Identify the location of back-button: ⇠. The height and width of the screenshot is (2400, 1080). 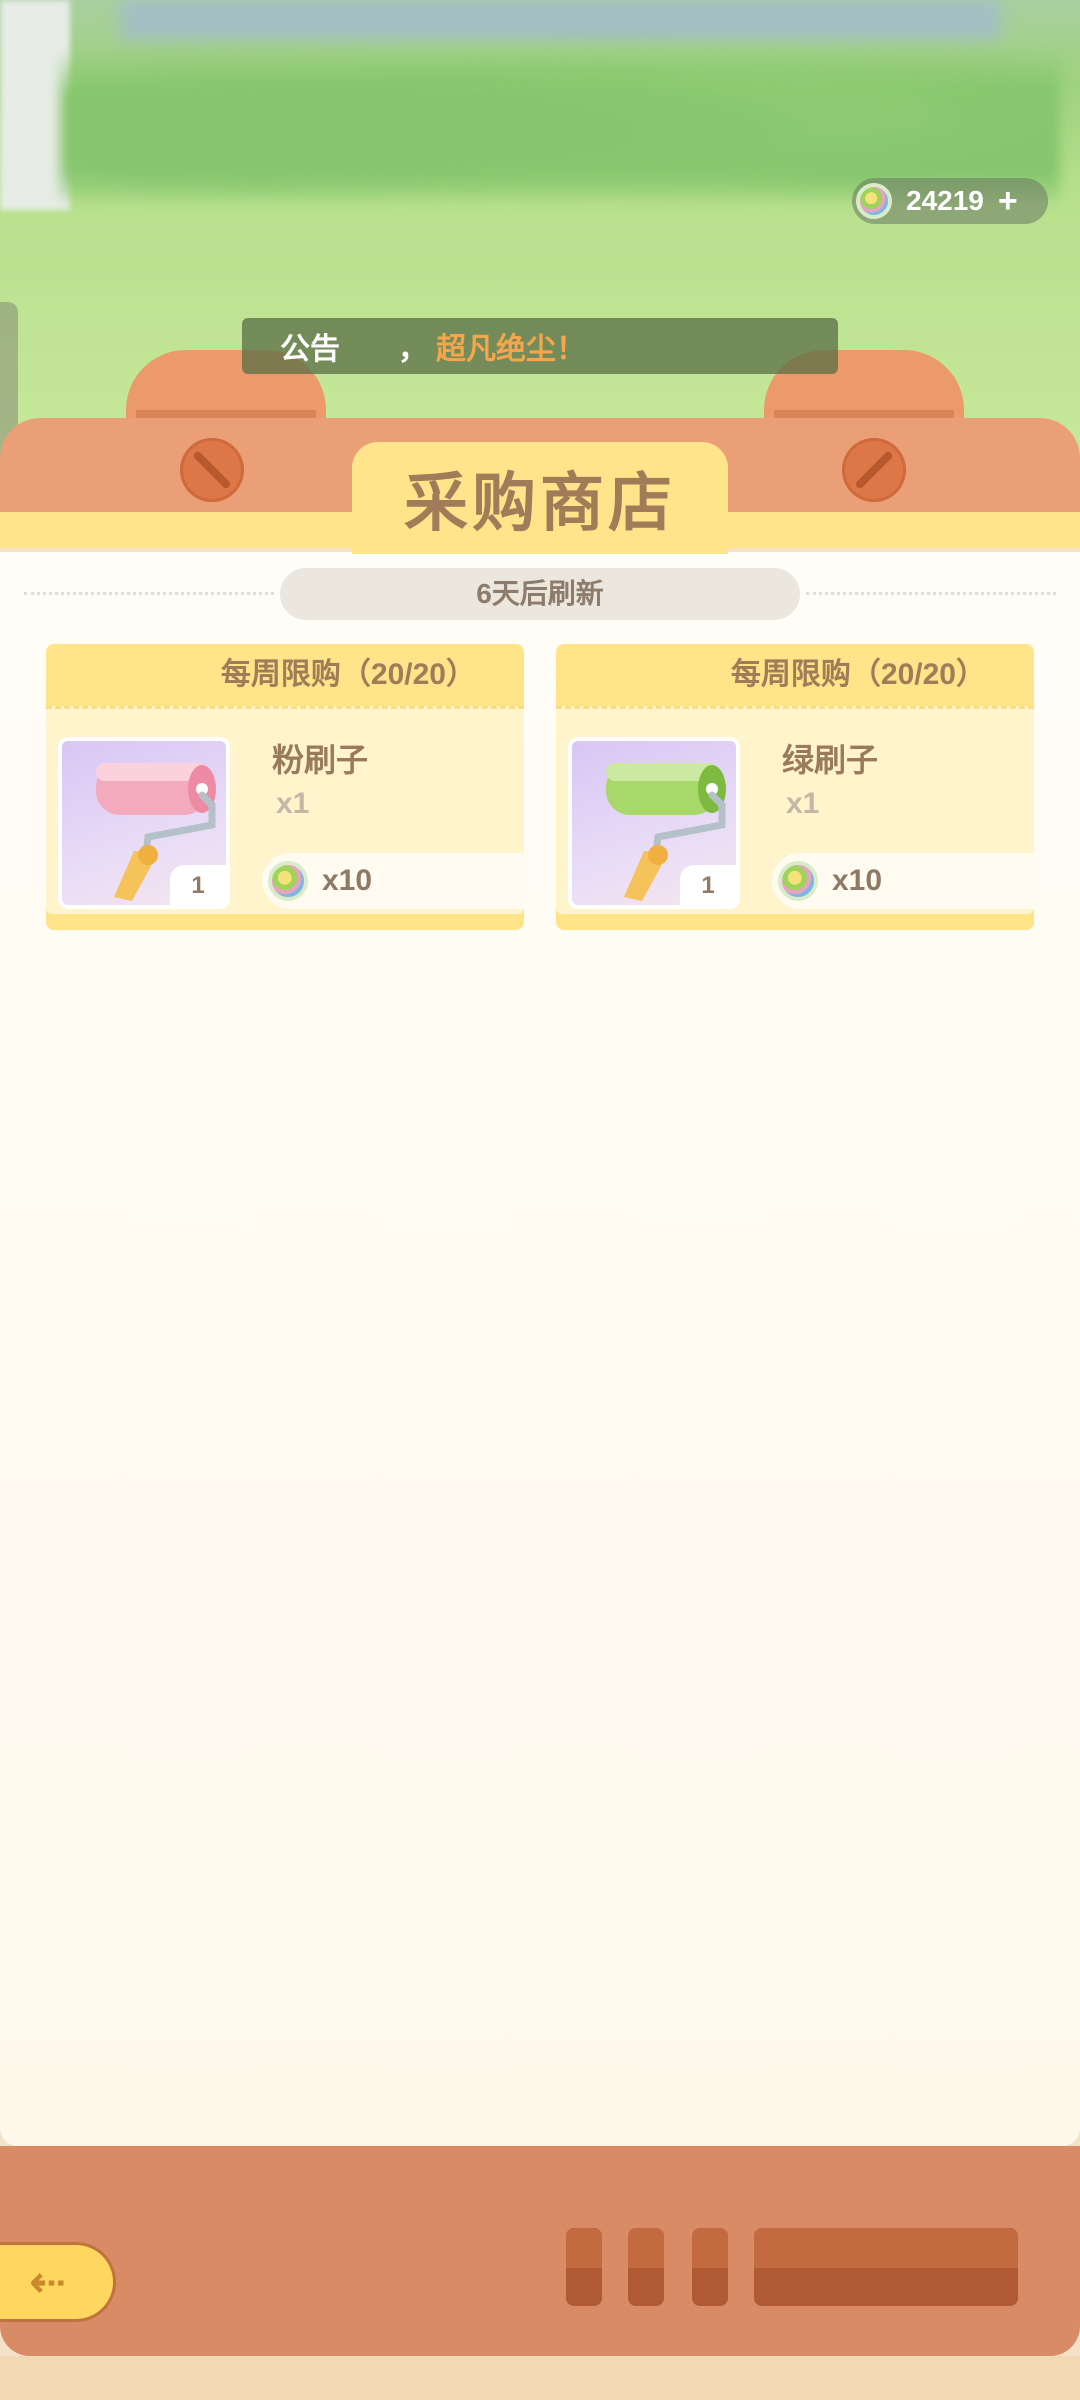
(58, 2282).